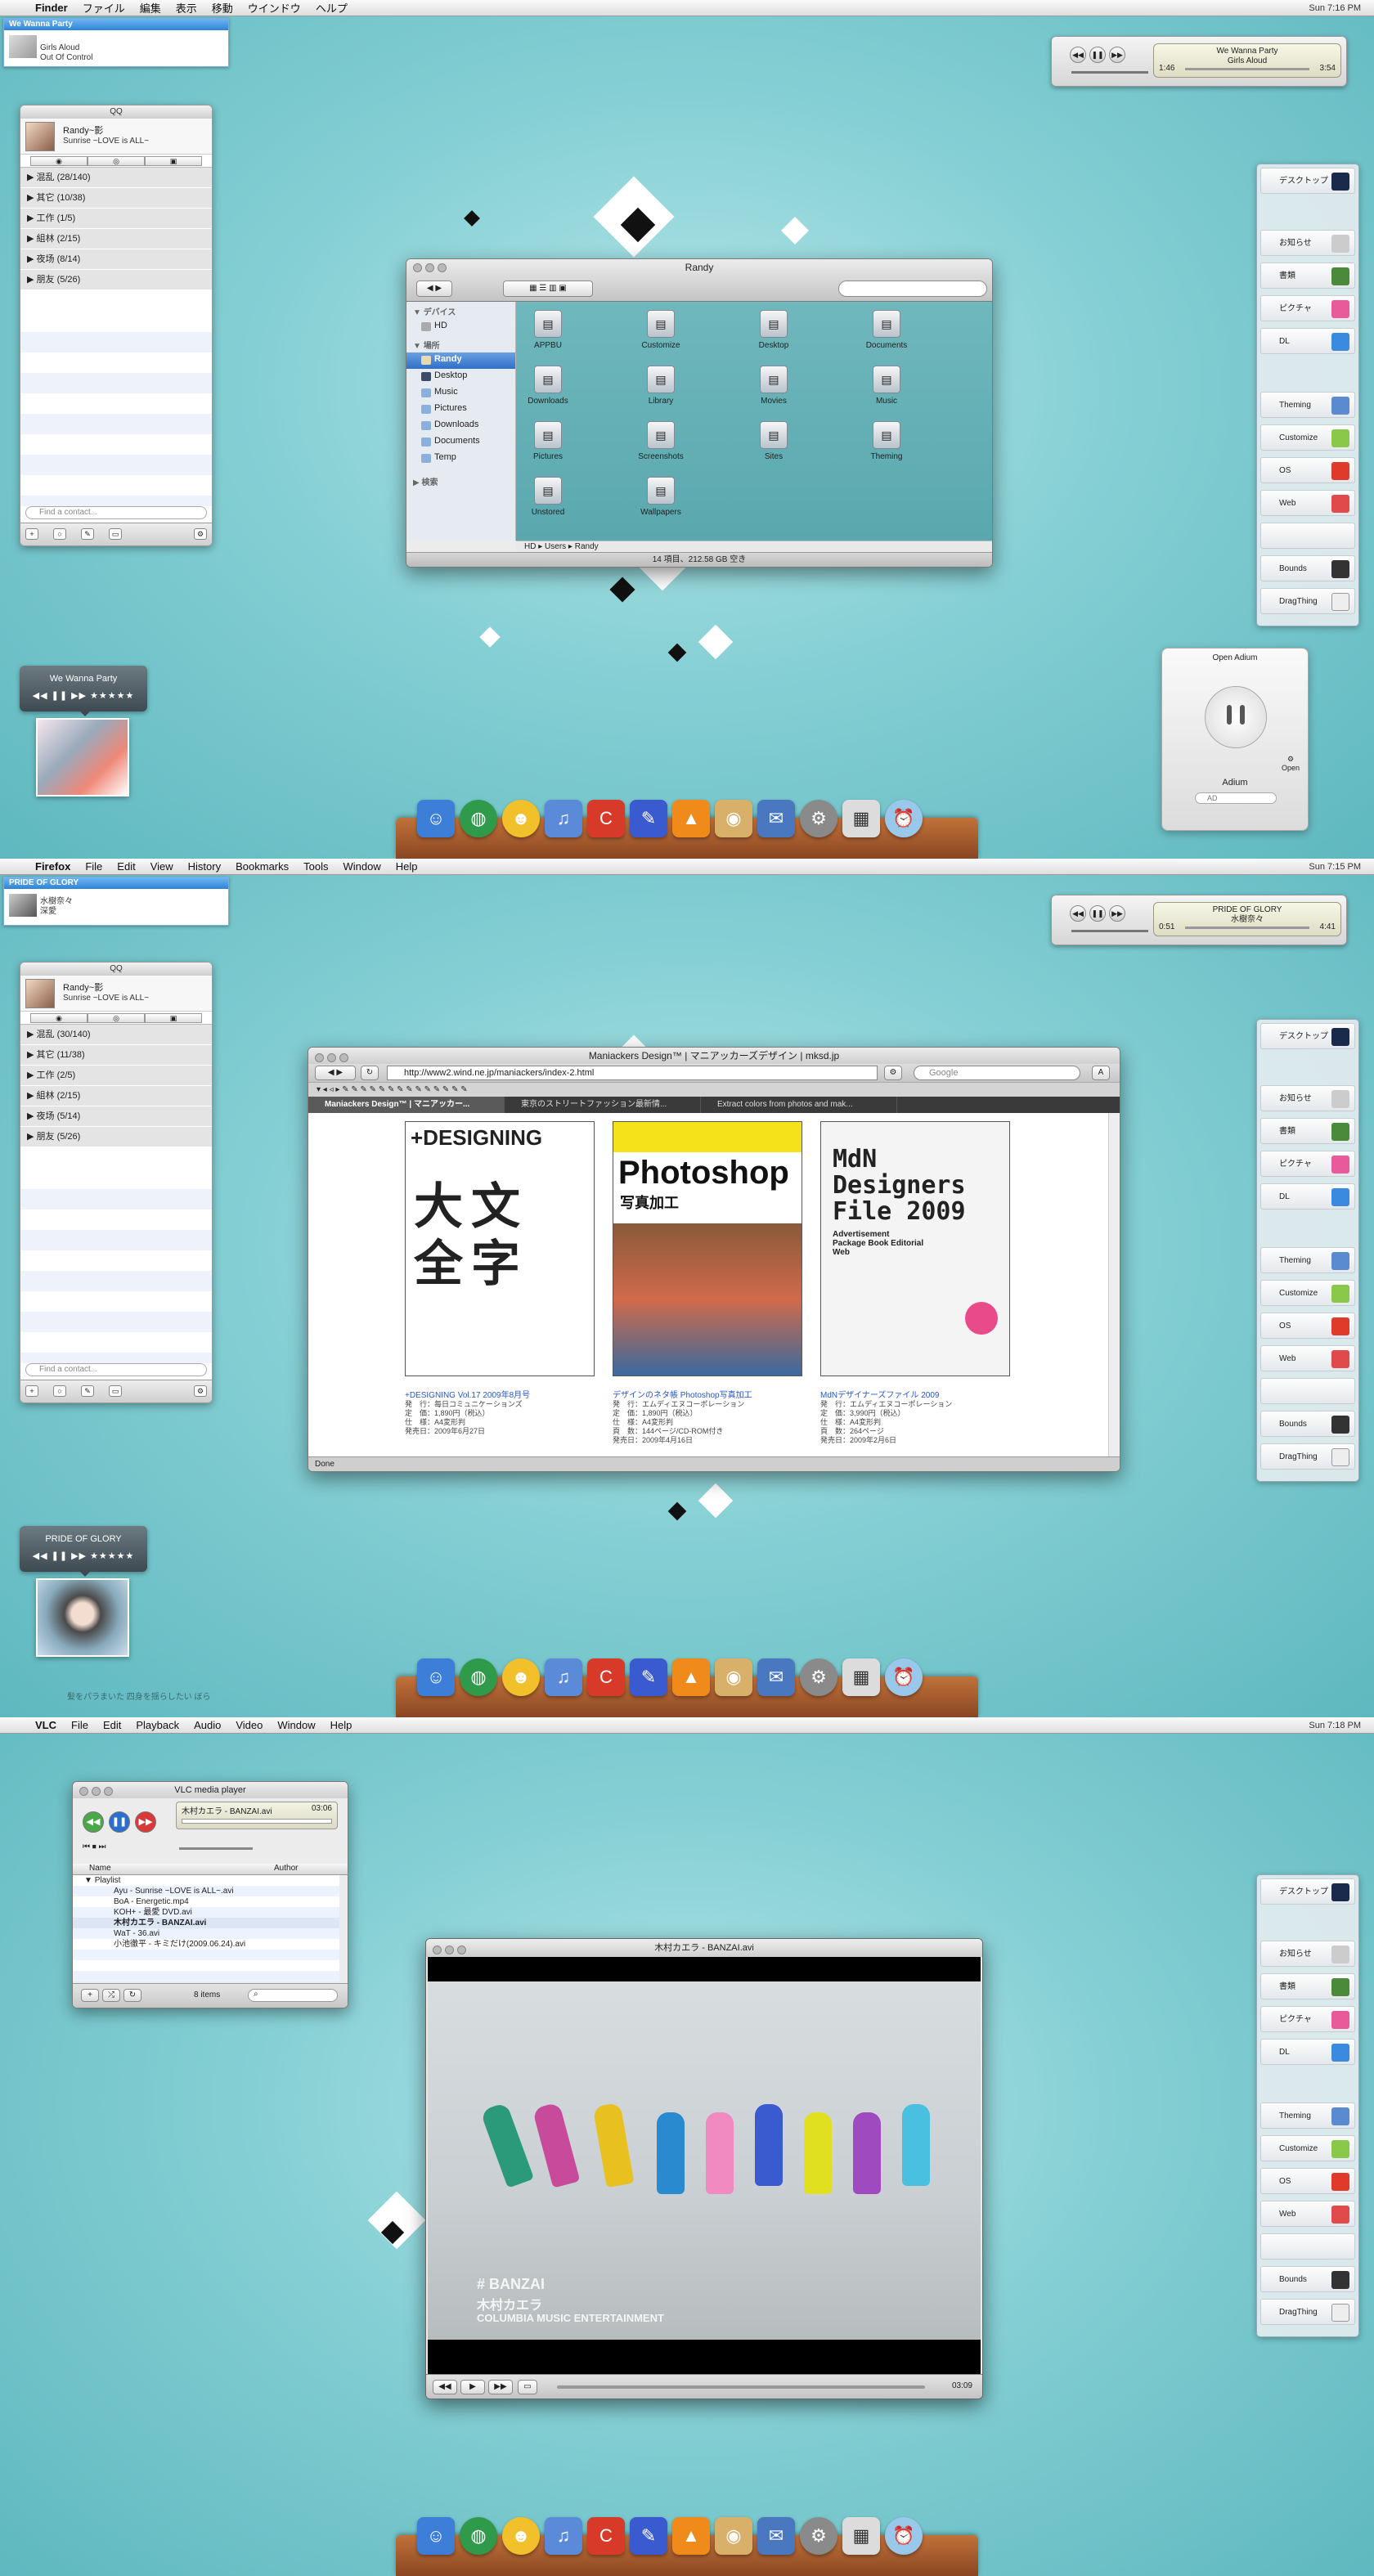 Image resolution: width=1374 pixels, height=2576 pixels. I want to click on sidebar-item-temp: Temp, so click(460, 459).